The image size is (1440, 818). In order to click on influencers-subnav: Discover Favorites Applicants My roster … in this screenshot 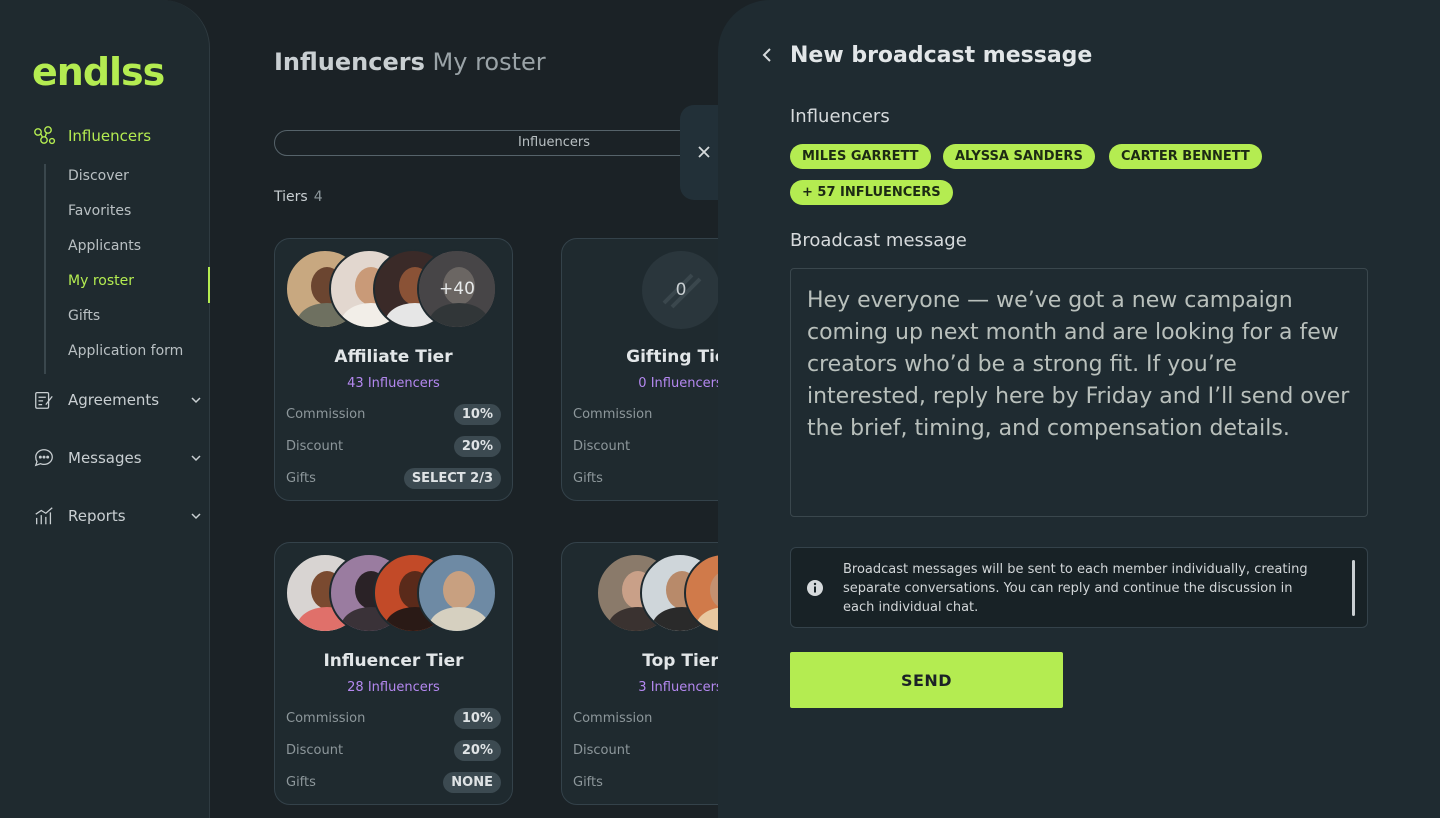, I will do `click(127, 269)`.